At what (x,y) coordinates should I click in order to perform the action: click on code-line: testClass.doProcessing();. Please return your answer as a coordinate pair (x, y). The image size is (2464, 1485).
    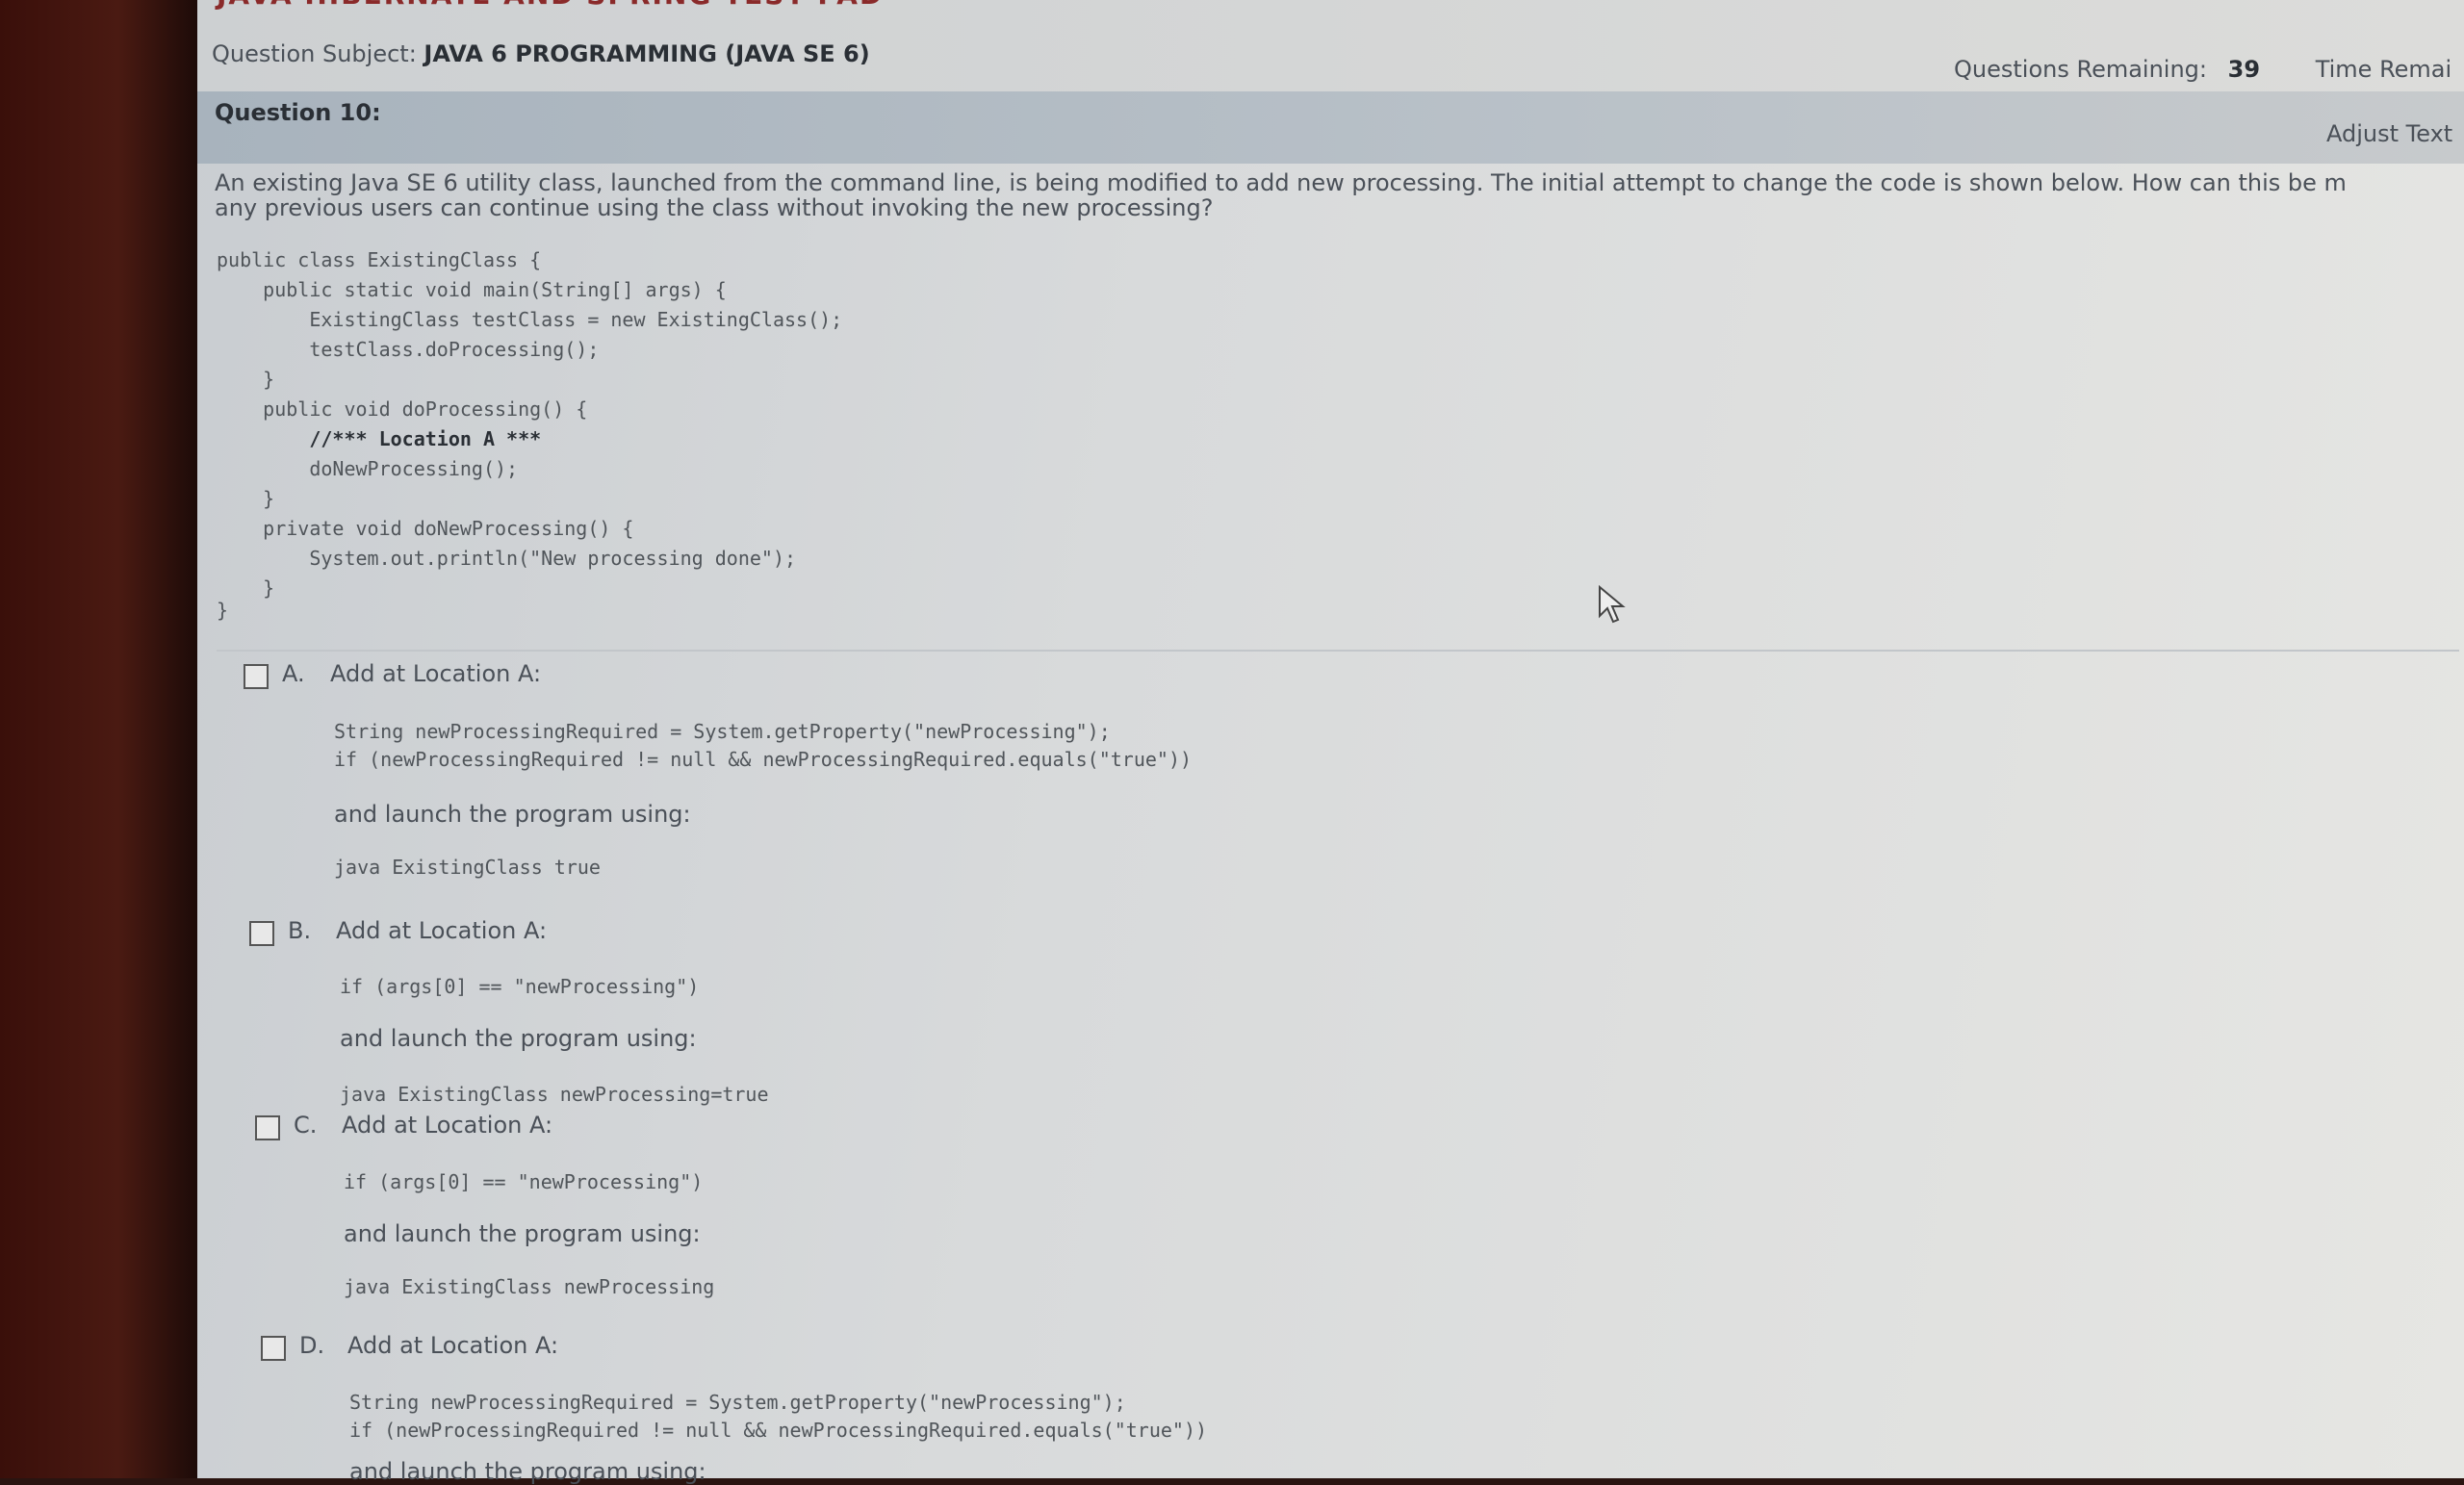
    Looking at the image, I should click on (408, 349).